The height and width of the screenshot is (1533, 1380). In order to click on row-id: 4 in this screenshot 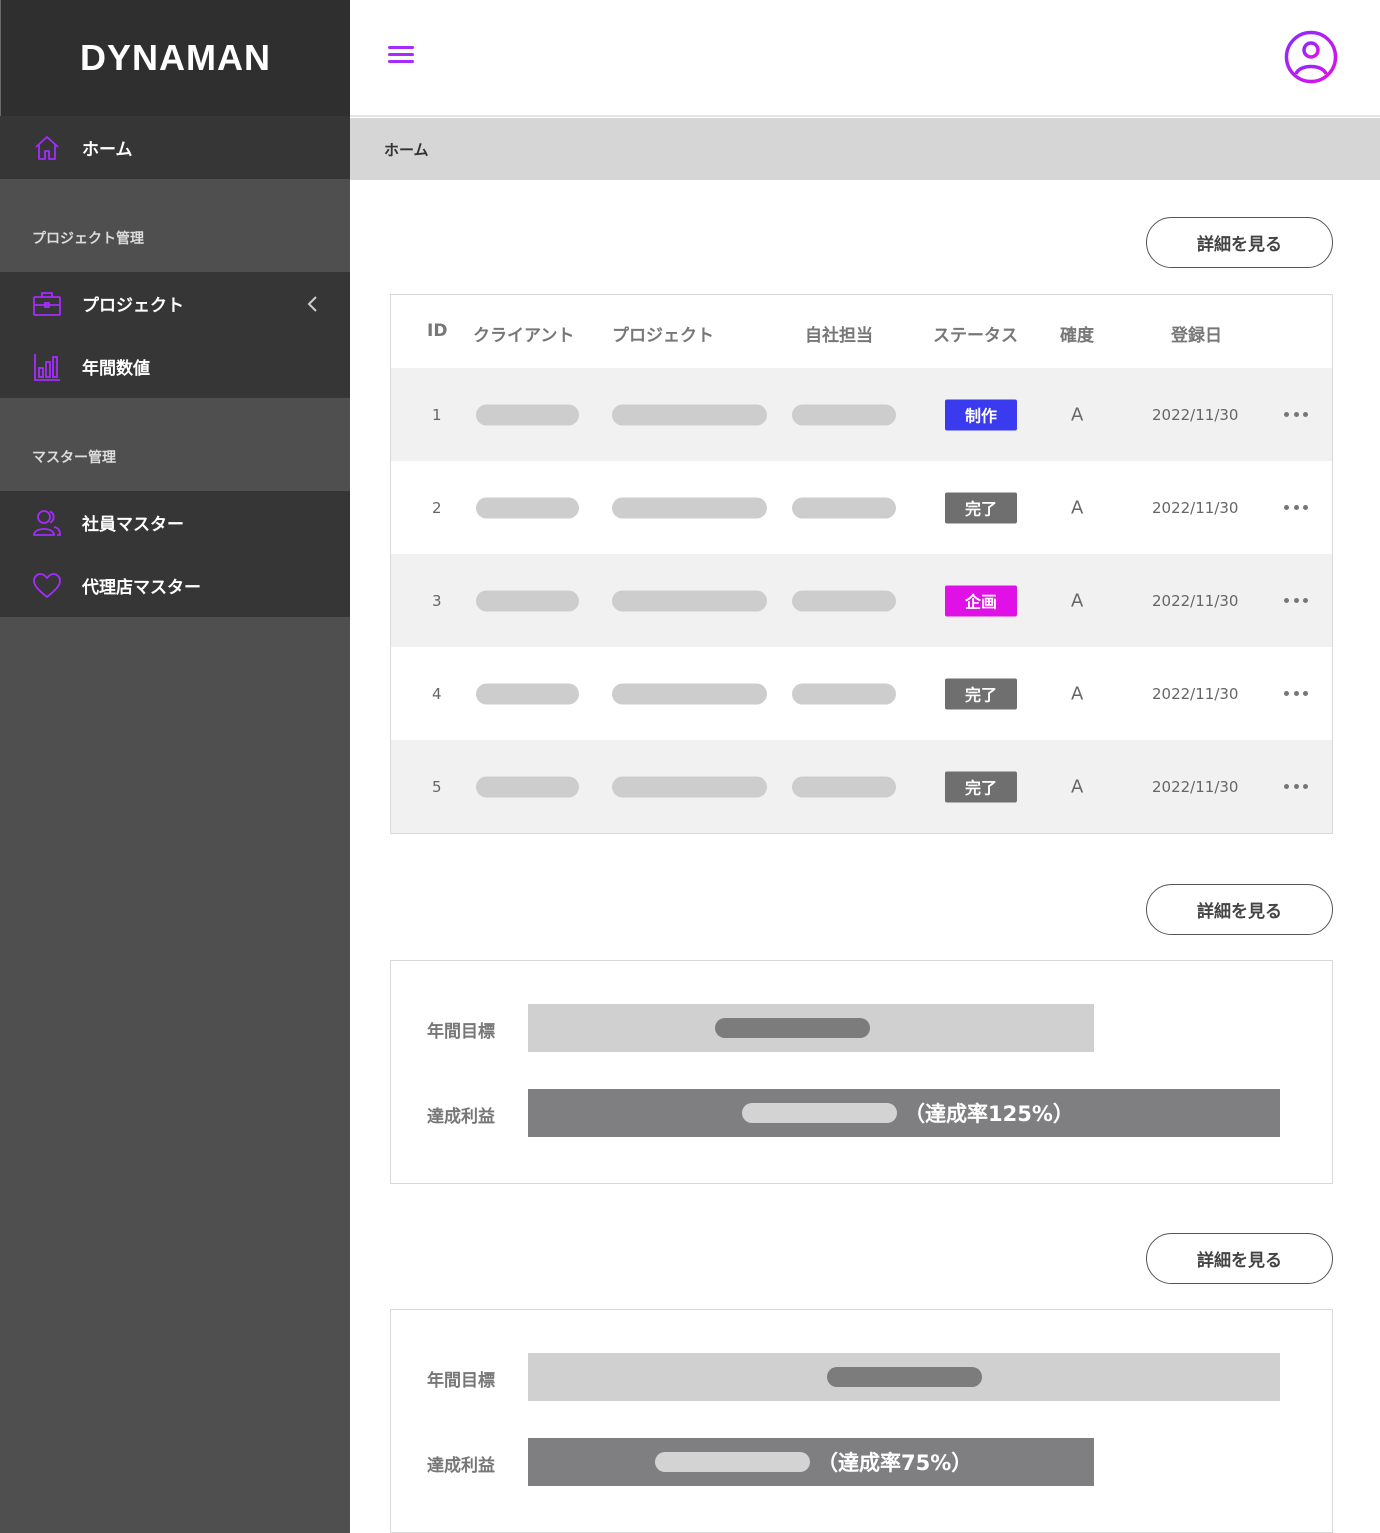, I will do `click(437, 693)`.